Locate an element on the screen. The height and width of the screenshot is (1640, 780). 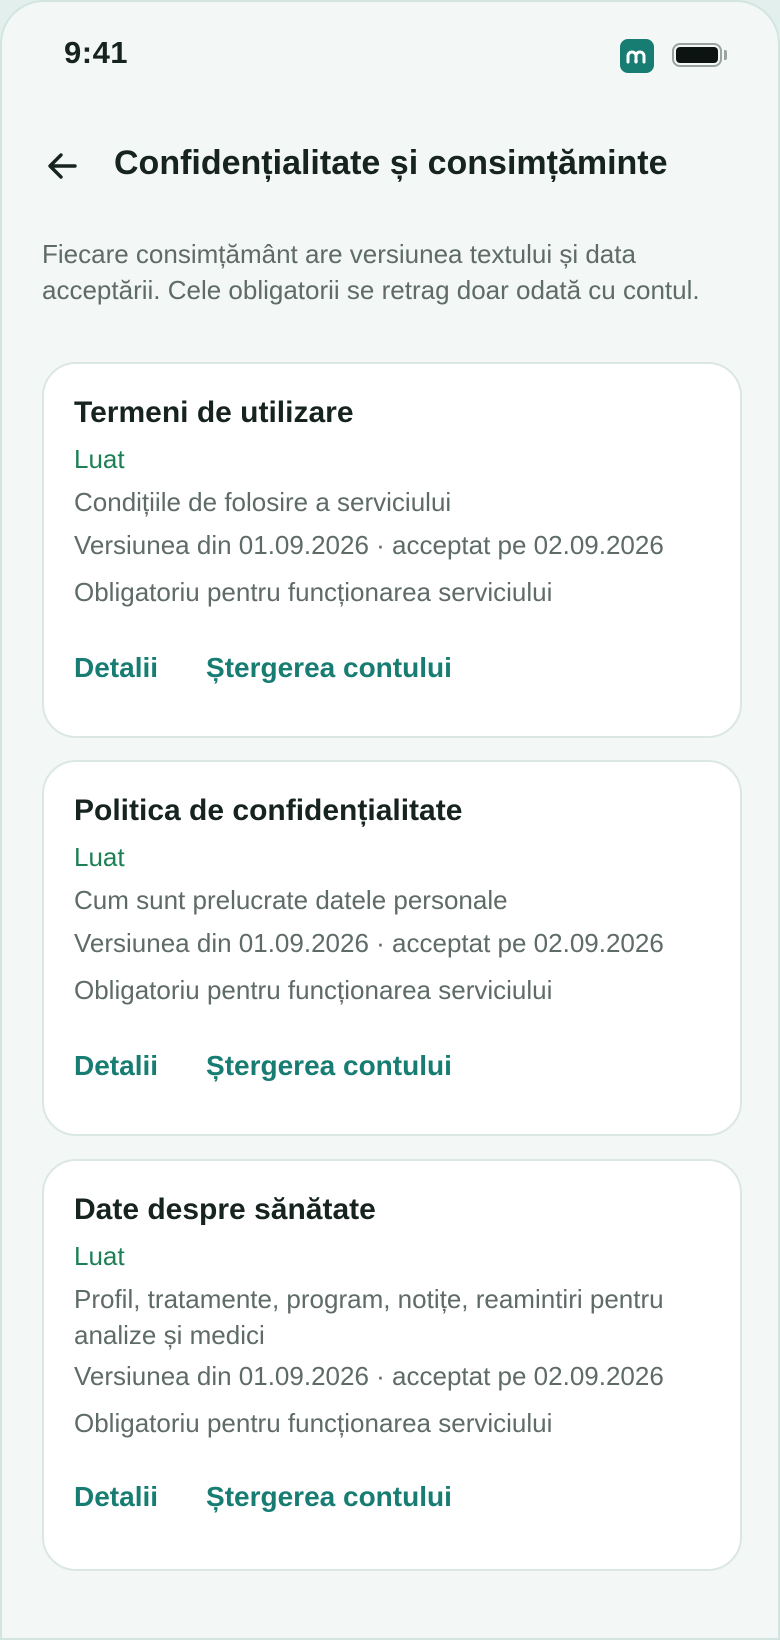
app-logo-icon is located at coordinates (637, 56).